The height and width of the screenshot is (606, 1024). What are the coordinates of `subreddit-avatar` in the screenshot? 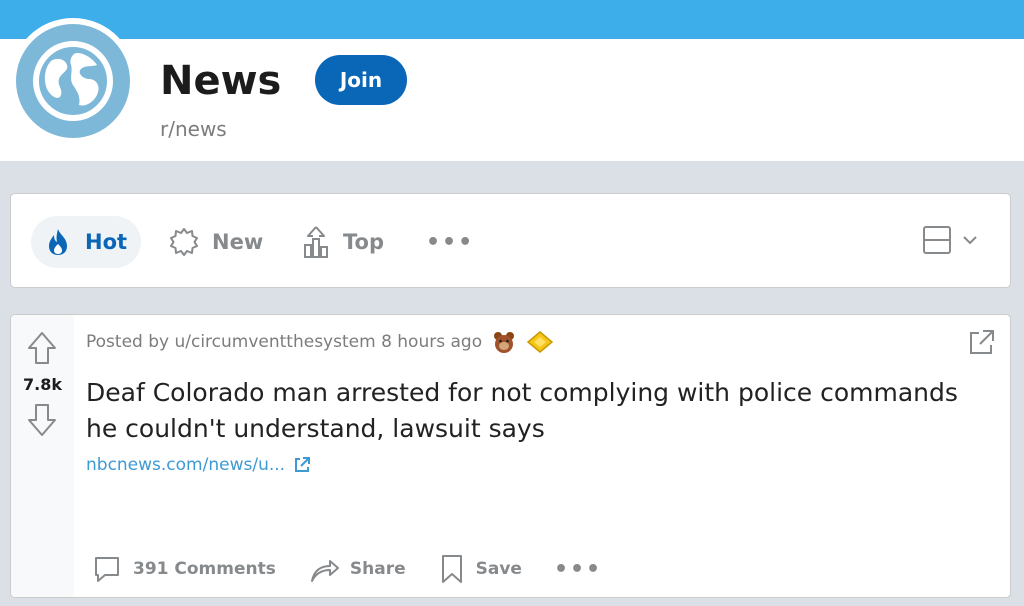 It's located at (73, 81).